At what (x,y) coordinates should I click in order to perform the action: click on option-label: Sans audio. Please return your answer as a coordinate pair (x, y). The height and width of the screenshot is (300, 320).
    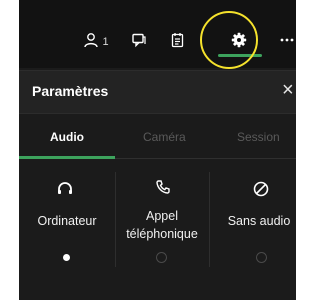
    Looking at the image, I should click on (259, 221).